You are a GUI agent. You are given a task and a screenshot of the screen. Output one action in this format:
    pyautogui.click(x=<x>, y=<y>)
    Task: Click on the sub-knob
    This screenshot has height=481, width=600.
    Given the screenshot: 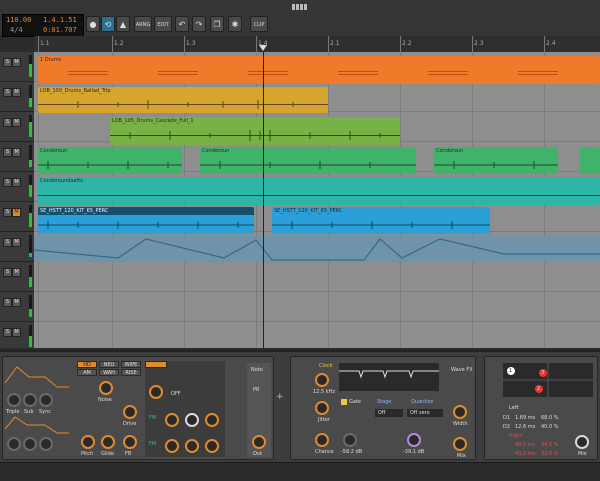 What is the action you would take?
    pyautogui.click(x=30, y=400)
    